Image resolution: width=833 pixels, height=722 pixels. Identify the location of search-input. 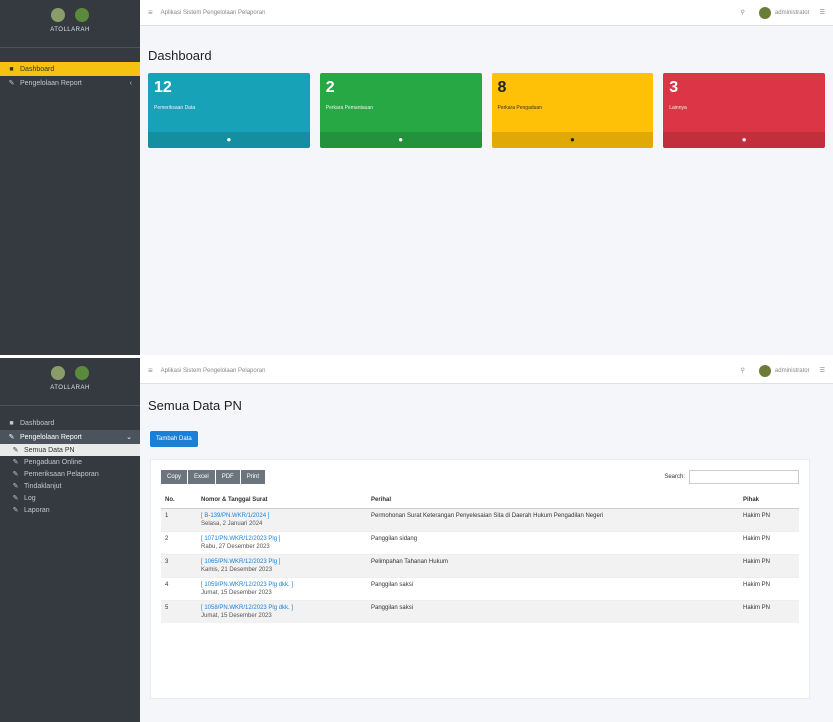
(744, 477).